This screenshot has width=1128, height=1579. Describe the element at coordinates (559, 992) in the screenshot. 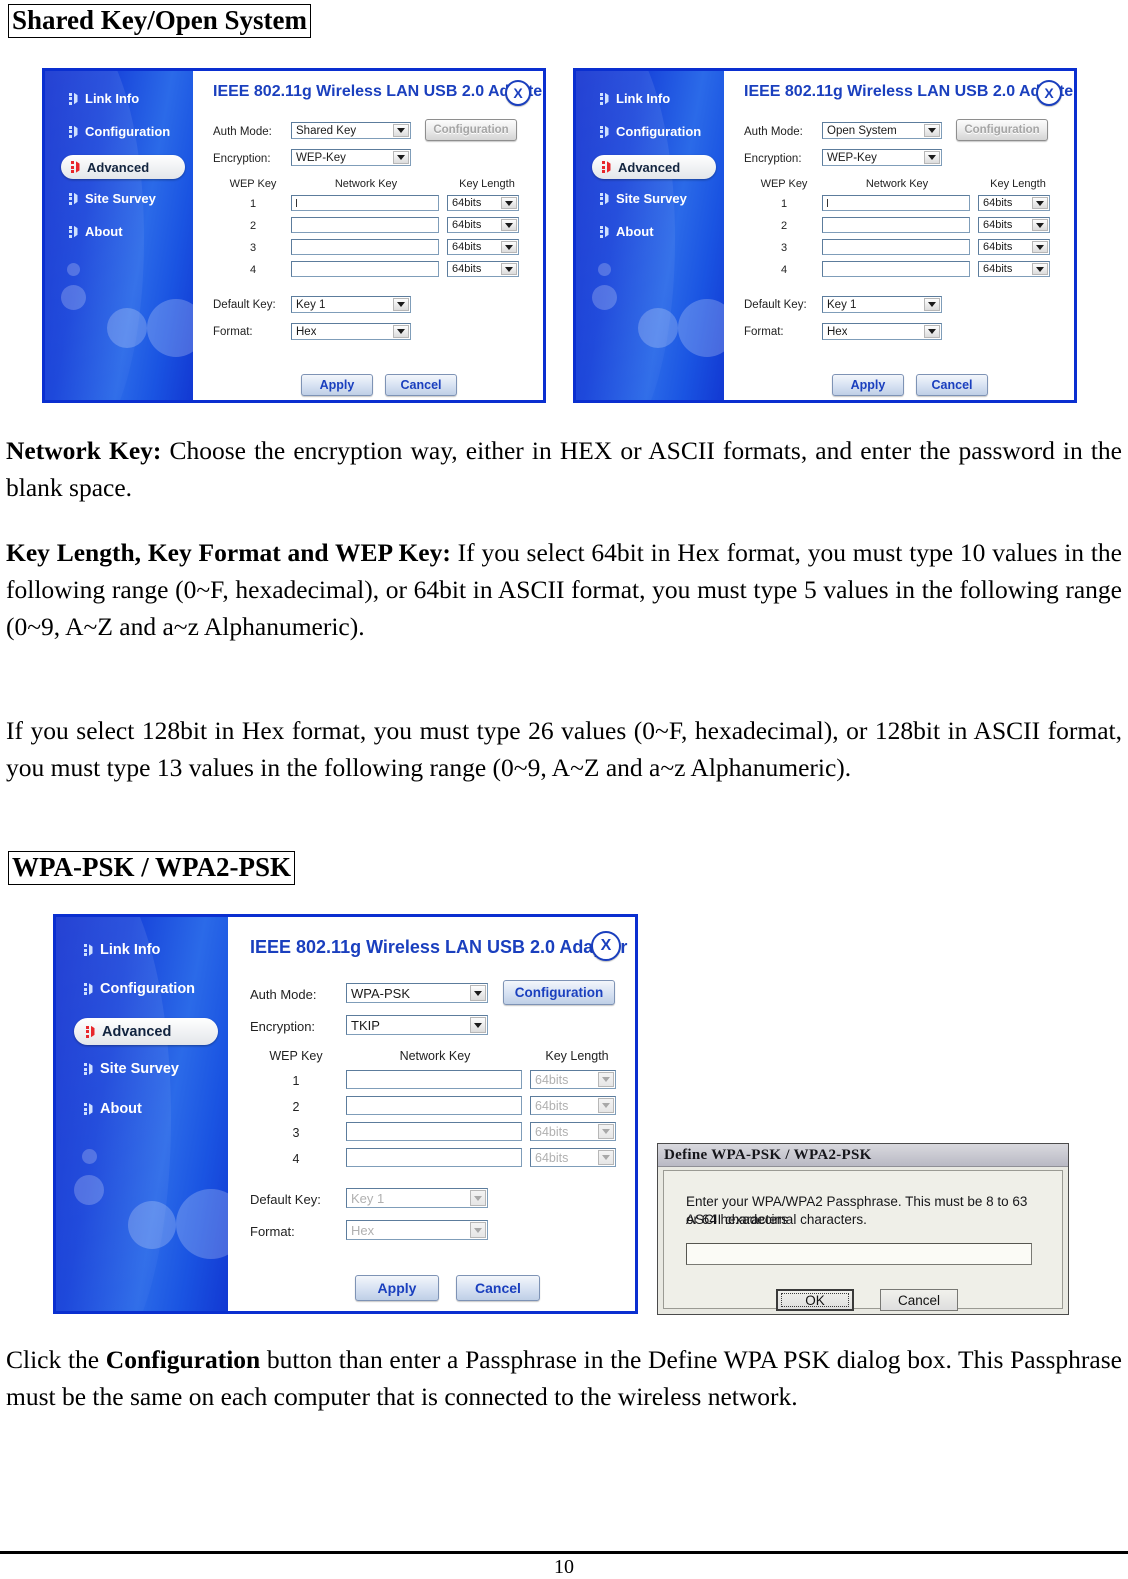

I see `configuration-button: Configuration` at that location.